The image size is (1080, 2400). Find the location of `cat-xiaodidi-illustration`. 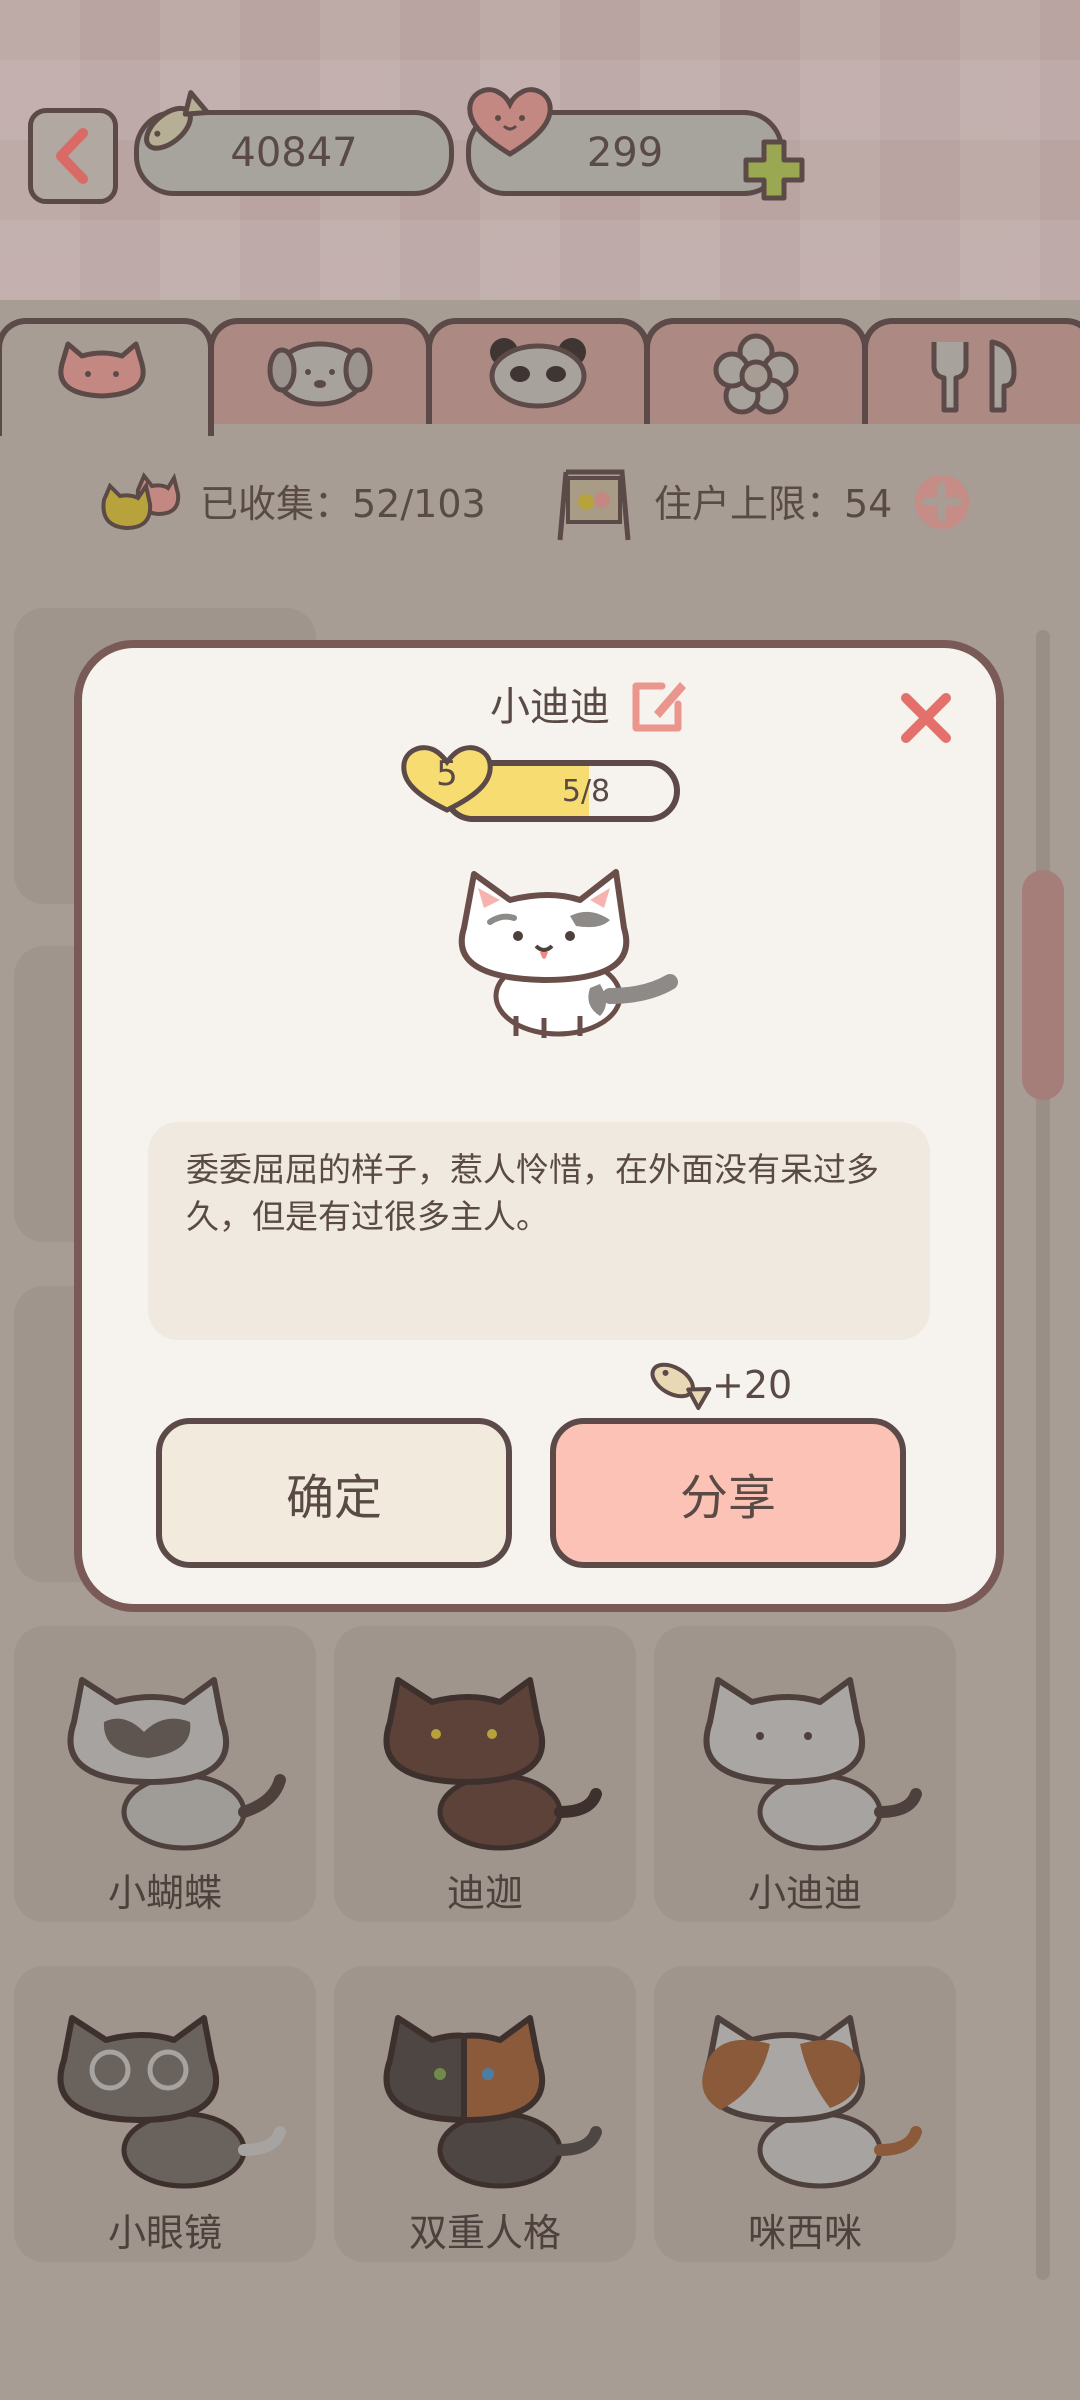

cat-xiaodidi-illustration is located at coordinates (812, 1764).